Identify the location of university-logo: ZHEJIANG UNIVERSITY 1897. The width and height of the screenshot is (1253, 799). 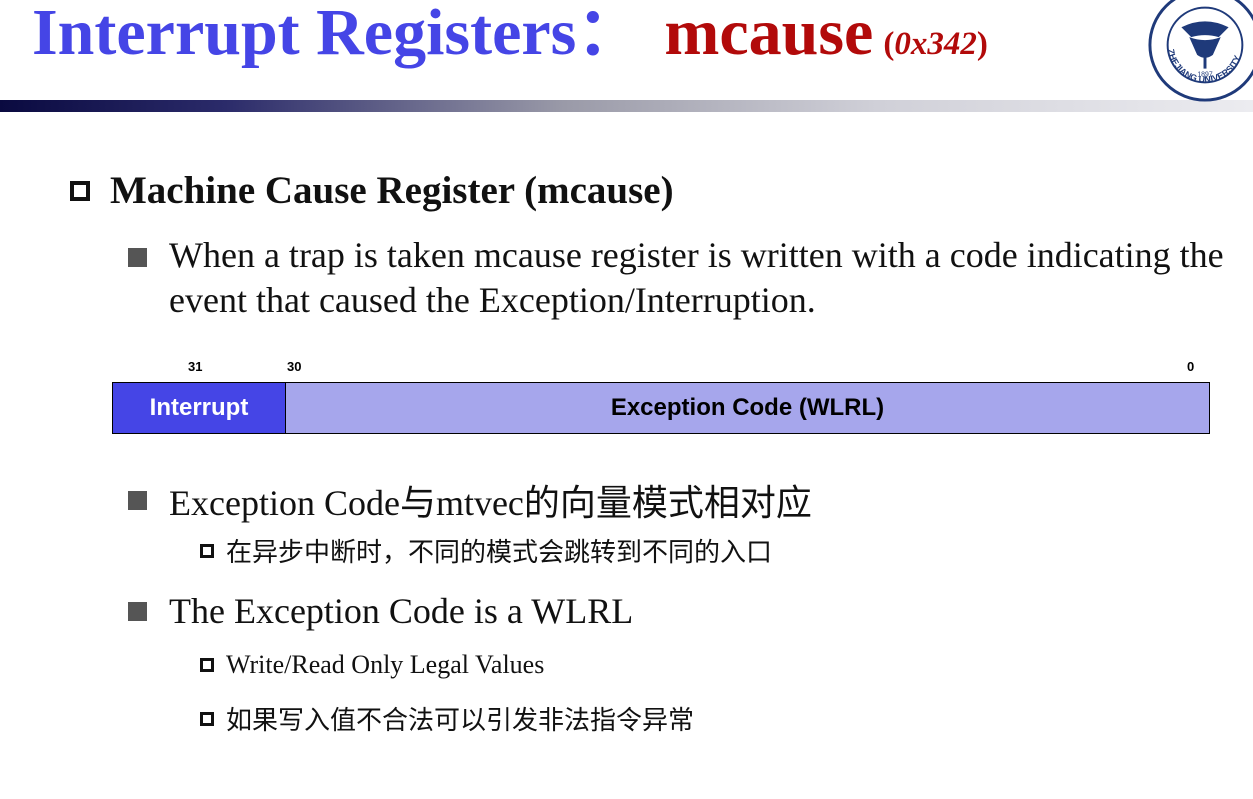
(1200, 51).